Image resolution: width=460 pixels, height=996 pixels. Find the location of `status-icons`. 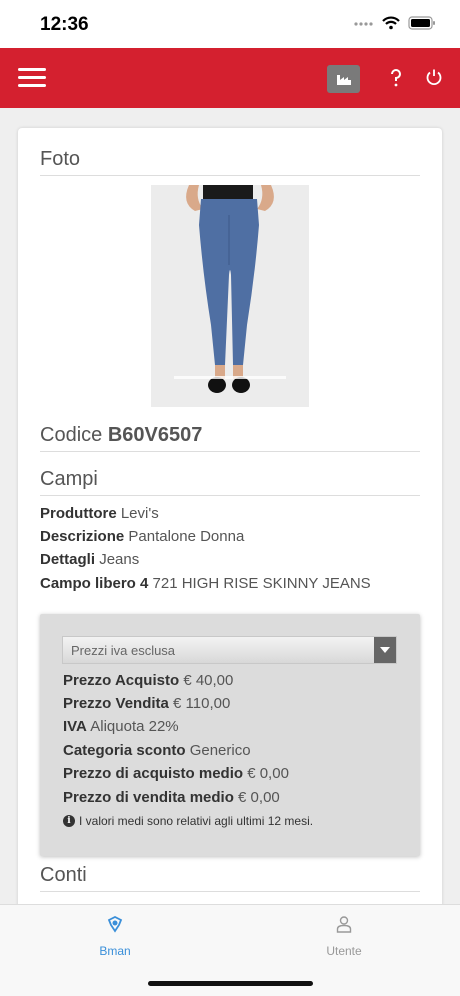

status-icons is located at coordinates (395, 23).